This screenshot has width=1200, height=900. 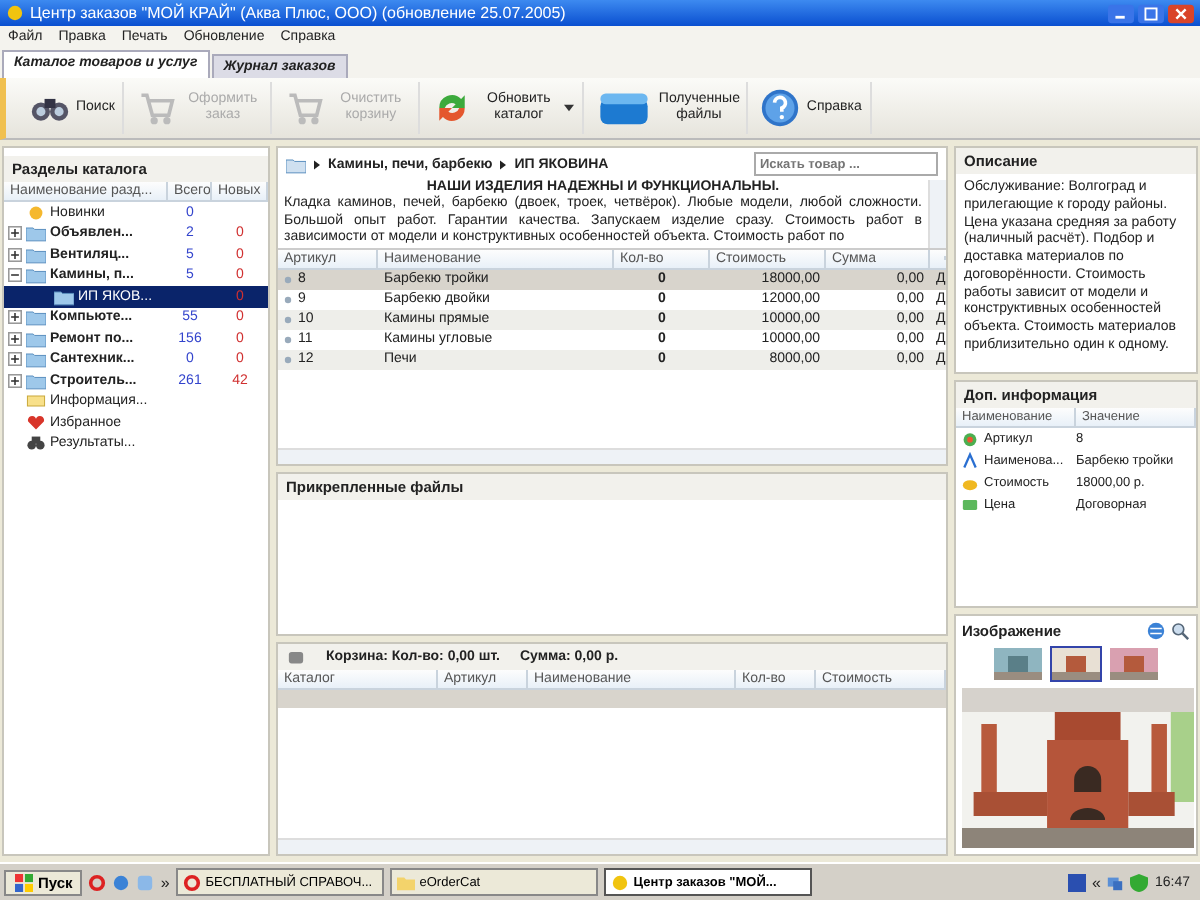 I want to click on window-title: Центр заказов "МОЙ КРАЙ" (Аква Плюс, ООО) (обновление 25.07.2005), so click(x=299, y=13).